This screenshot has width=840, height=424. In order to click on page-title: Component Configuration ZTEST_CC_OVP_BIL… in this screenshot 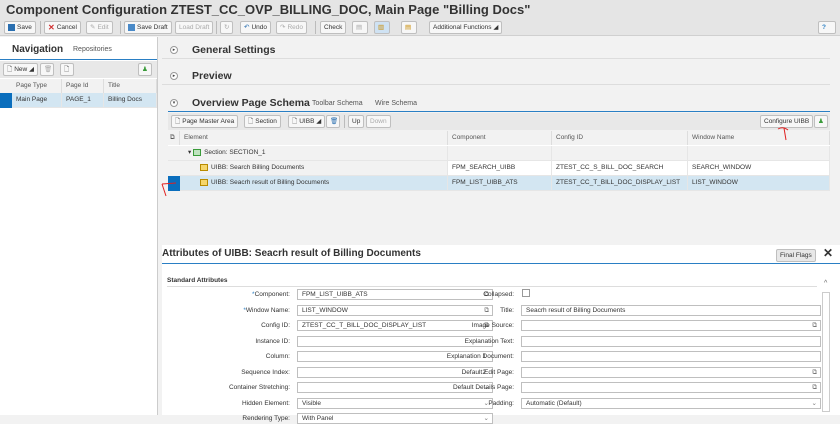, I will do `click(268, 9)`.